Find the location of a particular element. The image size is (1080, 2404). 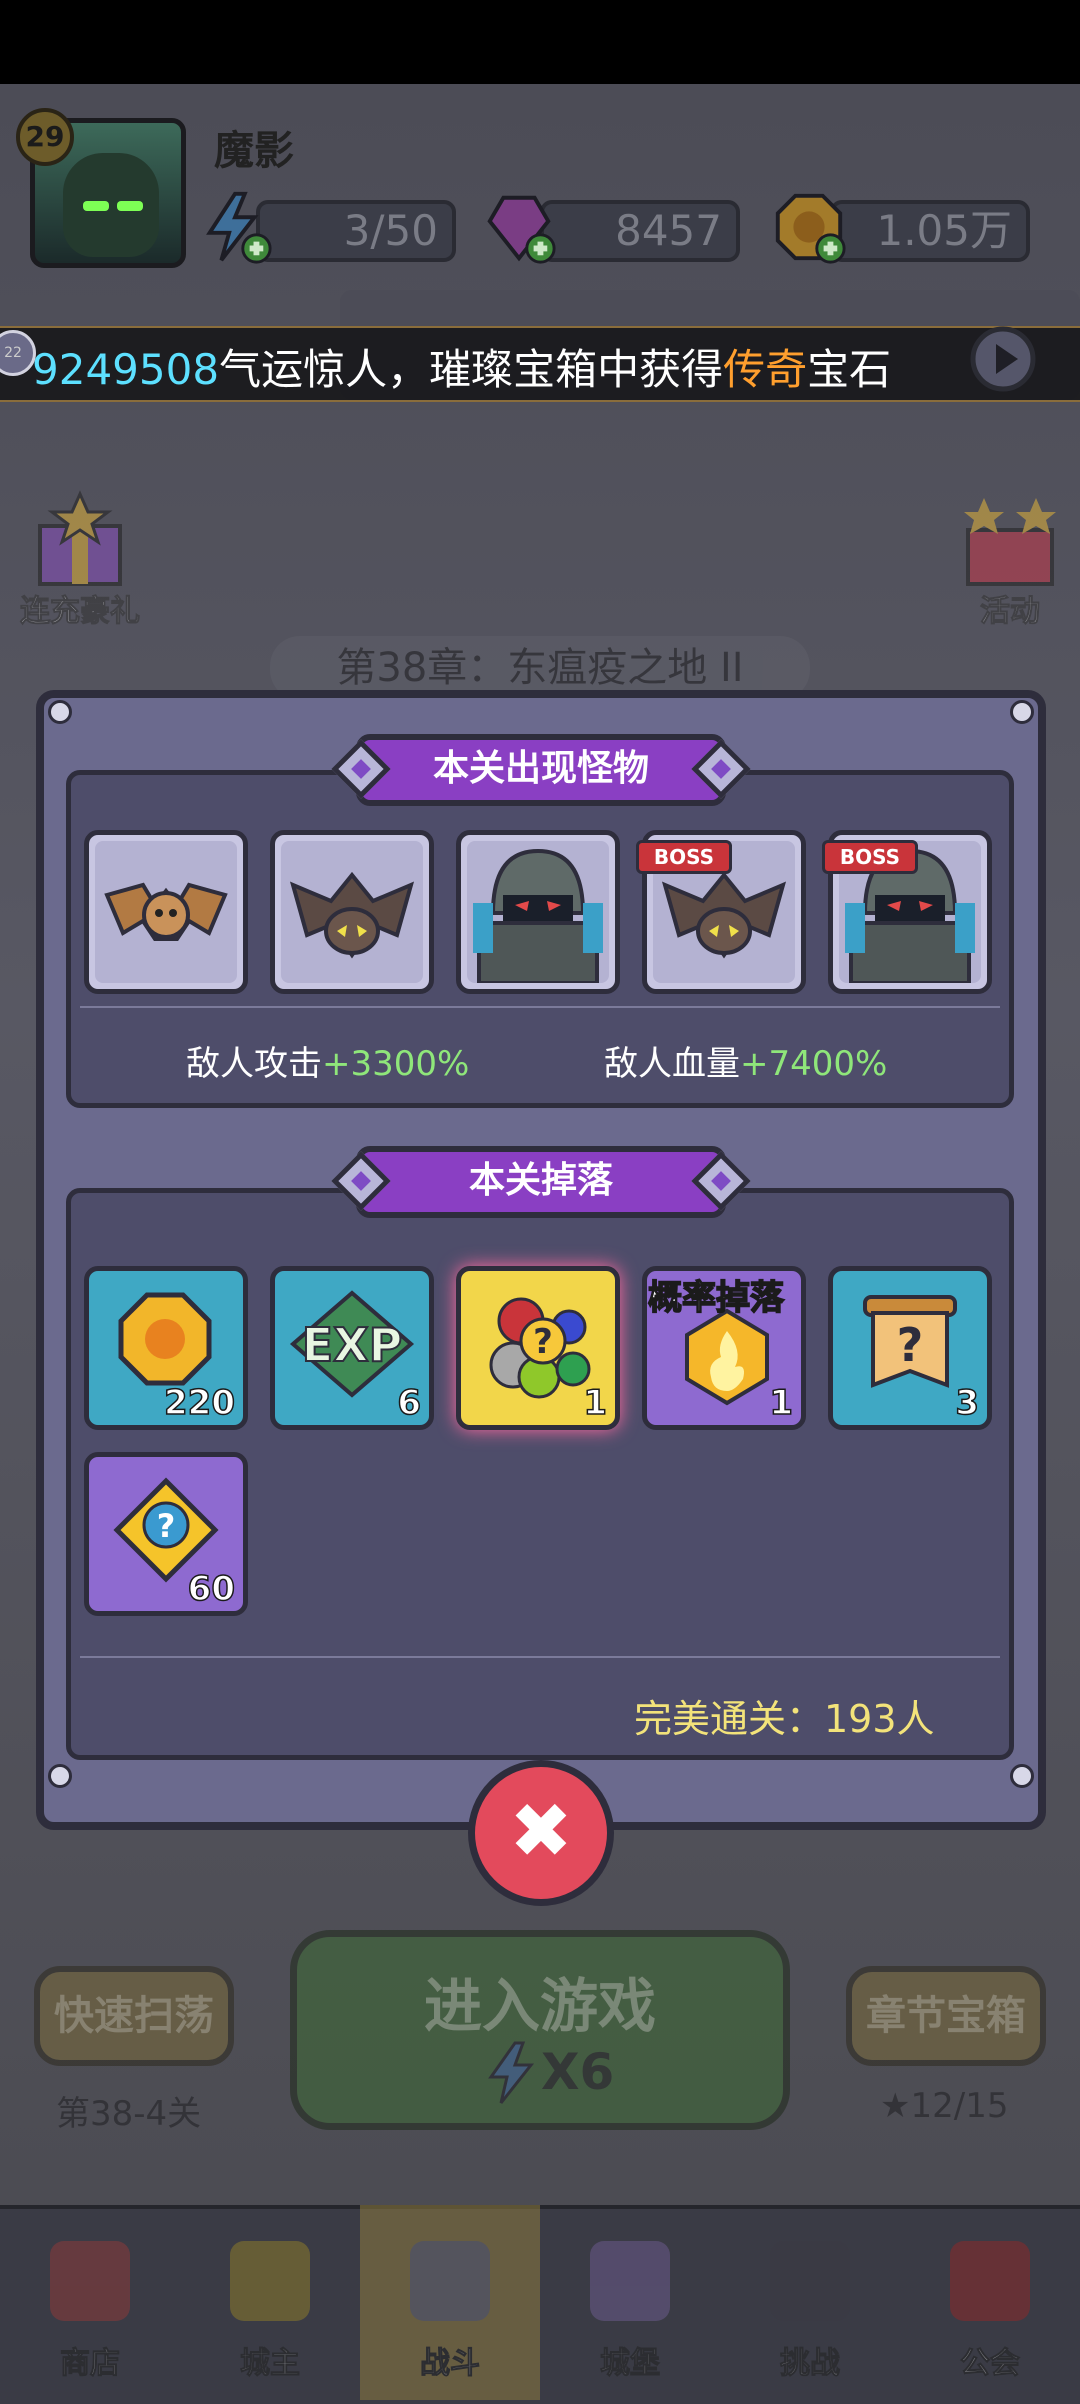

gold-value: 1.05万 is located at coordinates (930, 231).